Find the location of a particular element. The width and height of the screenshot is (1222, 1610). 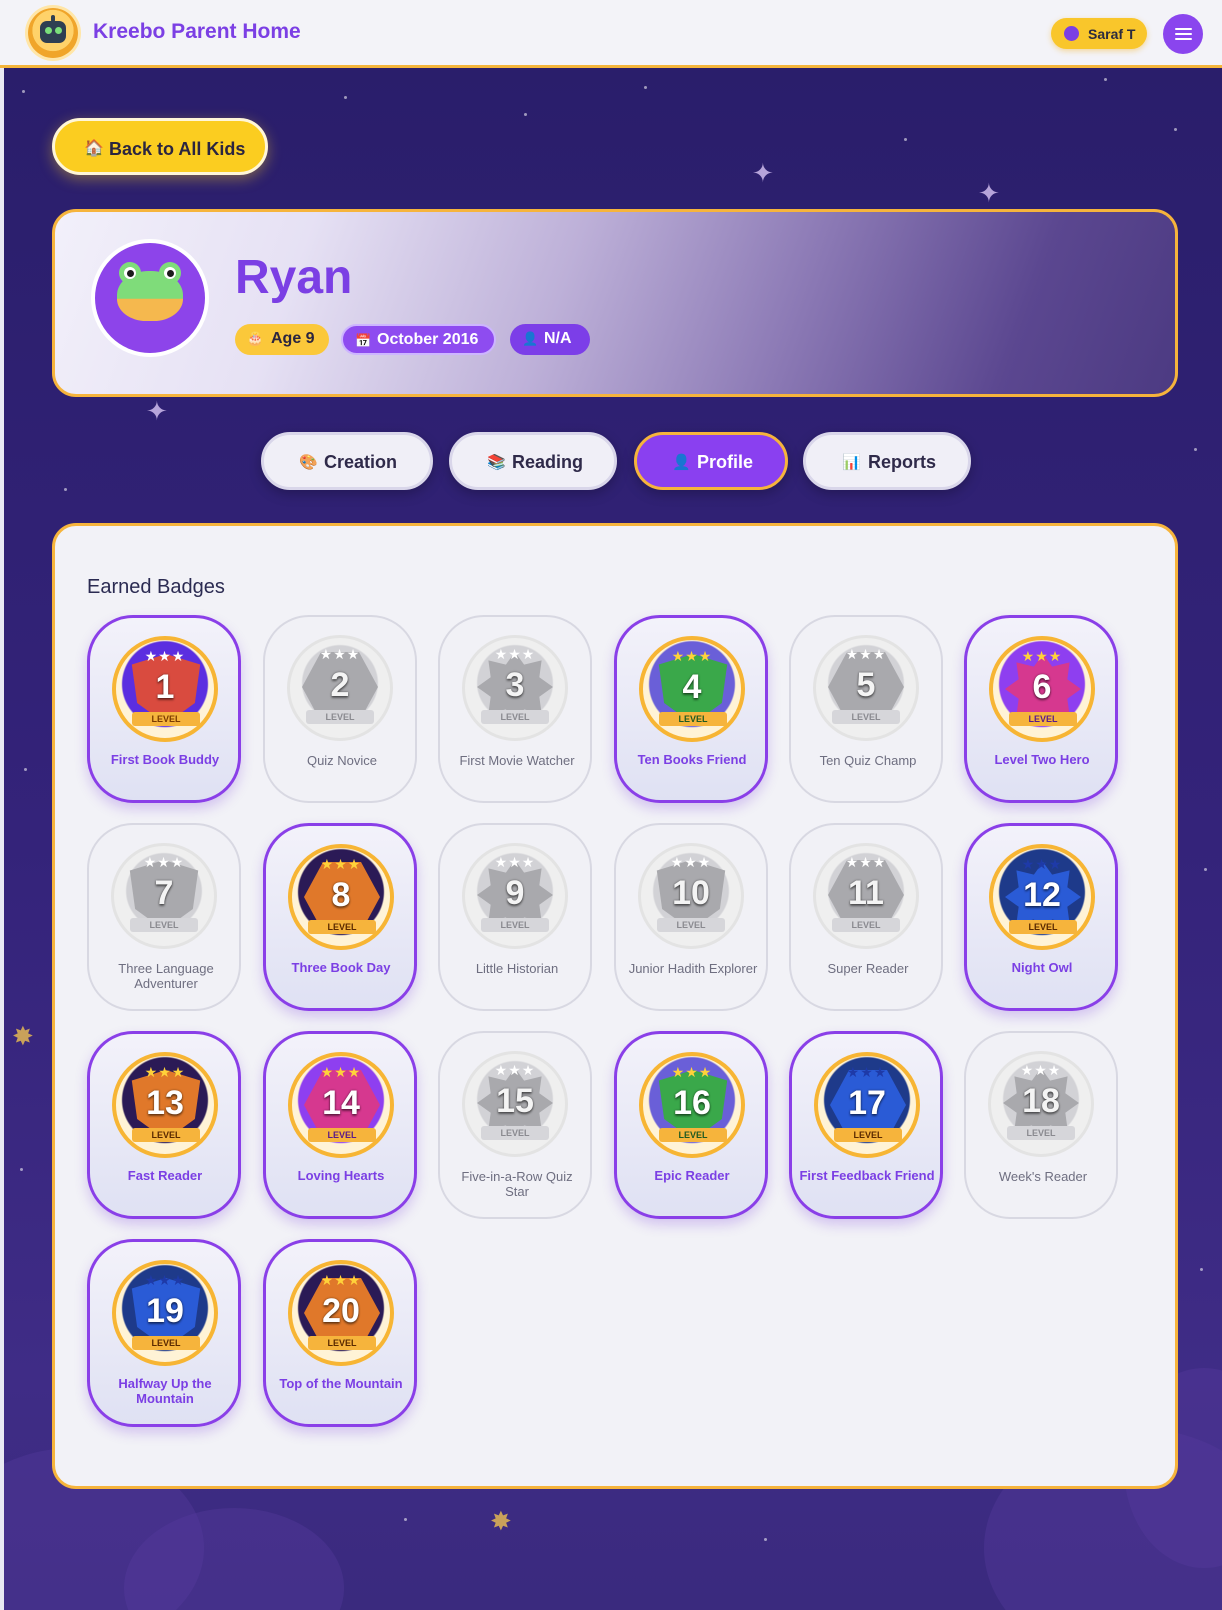

badge-level-number: 3 is located at coordinates (515, 685).